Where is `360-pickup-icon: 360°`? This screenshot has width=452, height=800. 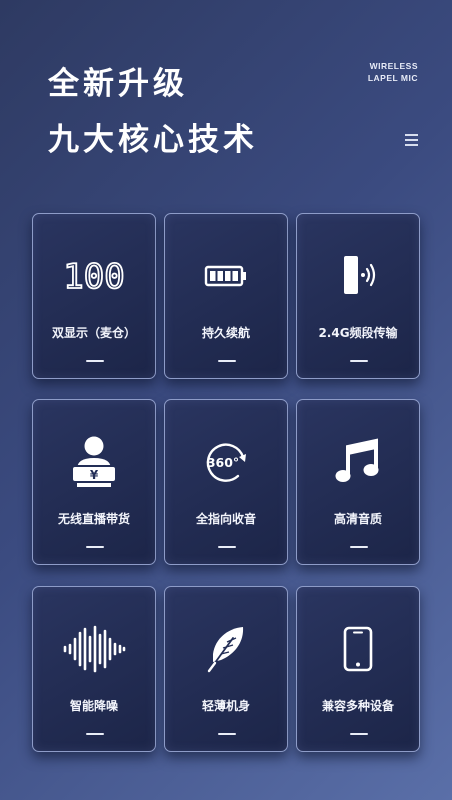 360-pickup-icon: 360° is located at coordinates (226, 462).